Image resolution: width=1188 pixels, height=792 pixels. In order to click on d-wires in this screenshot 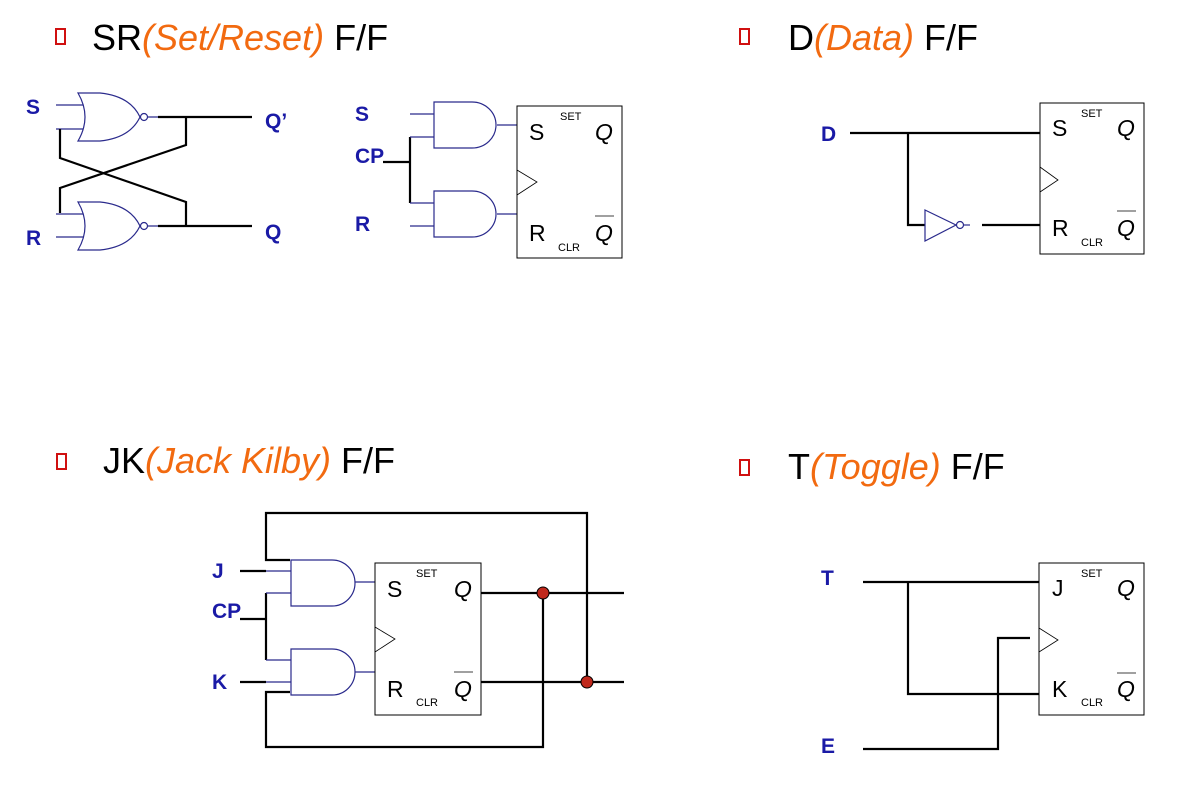, I will do `click(945, 179)`.